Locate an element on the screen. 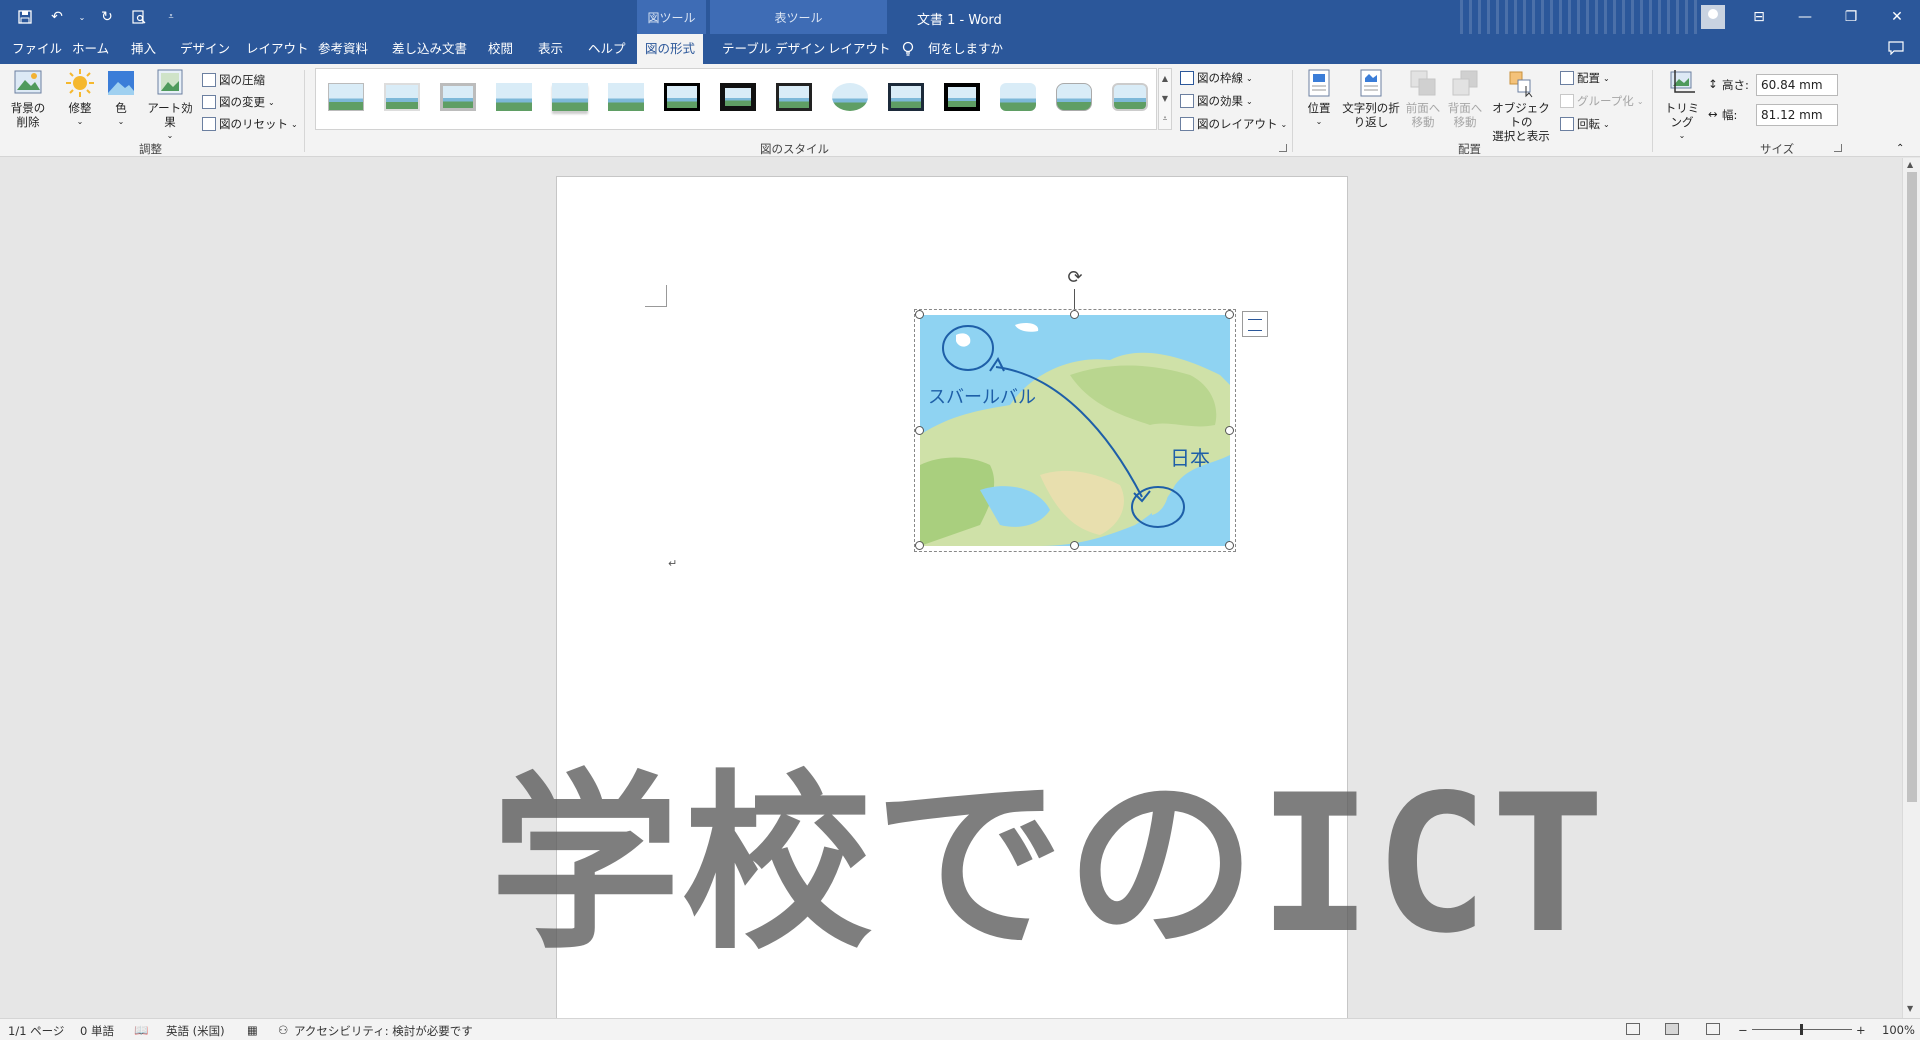 The width and height of the screenshot is (1920, 1040). zoom-level: 100% is located at coordinates (1898, 1030).